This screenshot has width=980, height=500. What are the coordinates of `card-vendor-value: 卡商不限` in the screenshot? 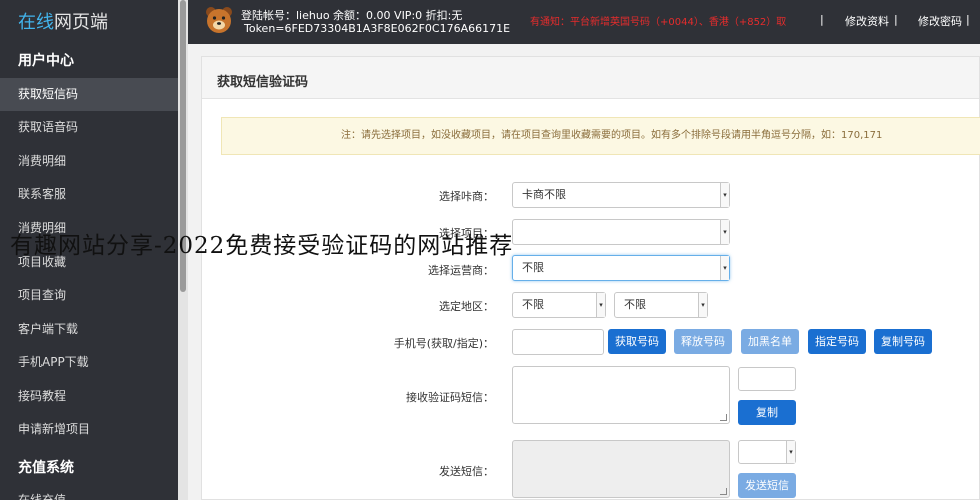 It's located at (544, 194).